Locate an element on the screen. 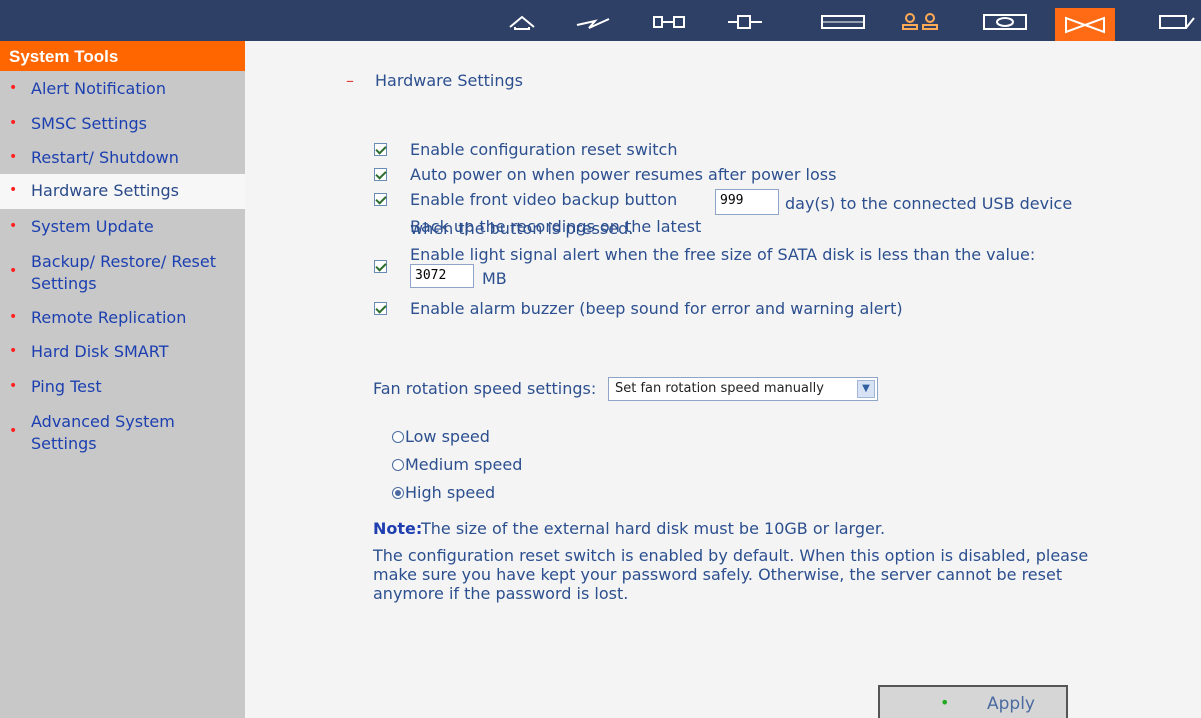  sidebar-item-label: Alert Notification is located at coordinates (98, 88).